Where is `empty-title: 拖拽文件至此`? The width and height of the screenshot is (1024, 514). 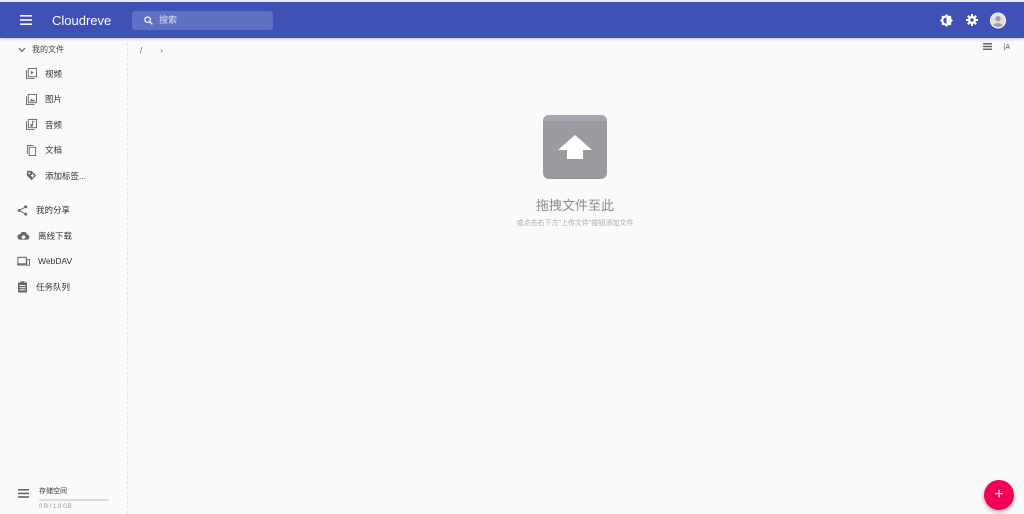
empty-title: 拖拽文件至此 is located at coordinates (574, 205).